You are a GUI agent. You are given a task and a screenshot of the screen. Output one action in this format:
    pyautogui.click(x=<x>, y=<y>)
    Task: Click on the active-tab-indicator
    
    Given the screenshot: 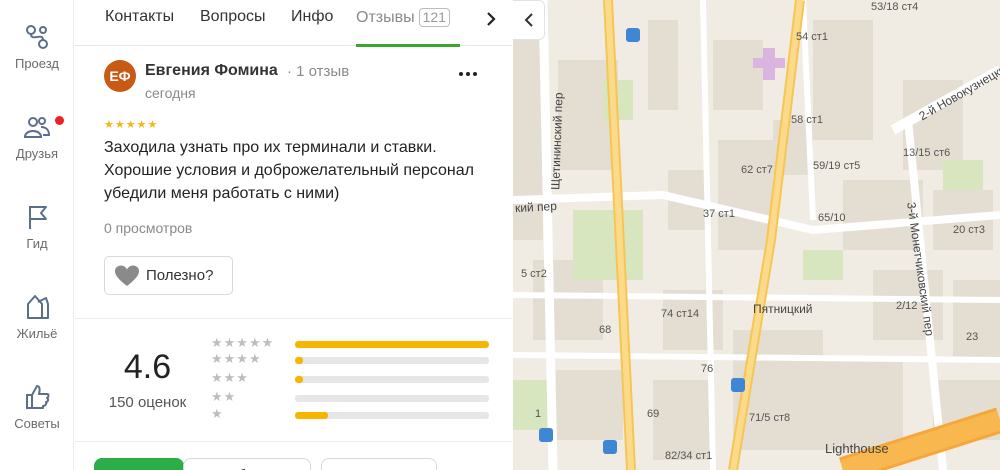 What is the action you would take?
    pyautogui.click(x=408, y=45)
    